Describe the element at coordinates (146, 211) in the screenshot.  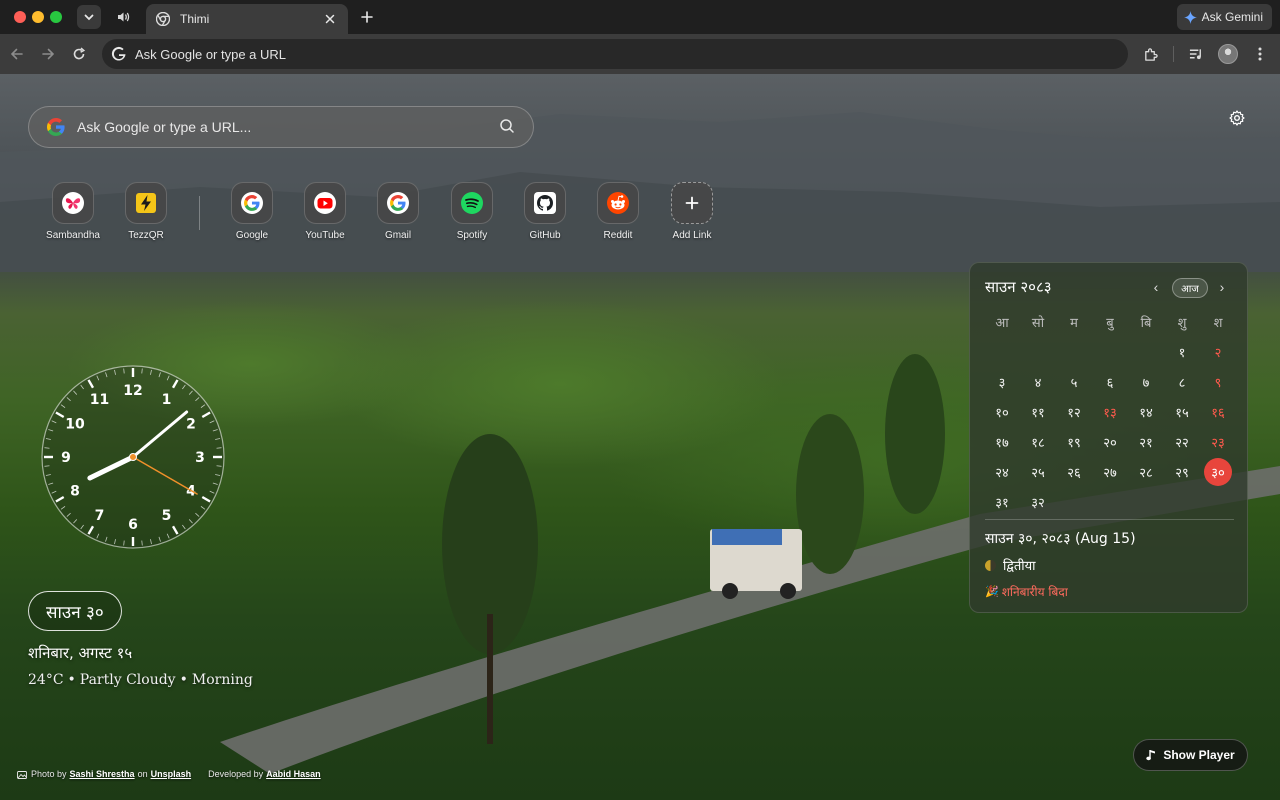
I see `shortcut-tezzqr: TezzQR` at that location.